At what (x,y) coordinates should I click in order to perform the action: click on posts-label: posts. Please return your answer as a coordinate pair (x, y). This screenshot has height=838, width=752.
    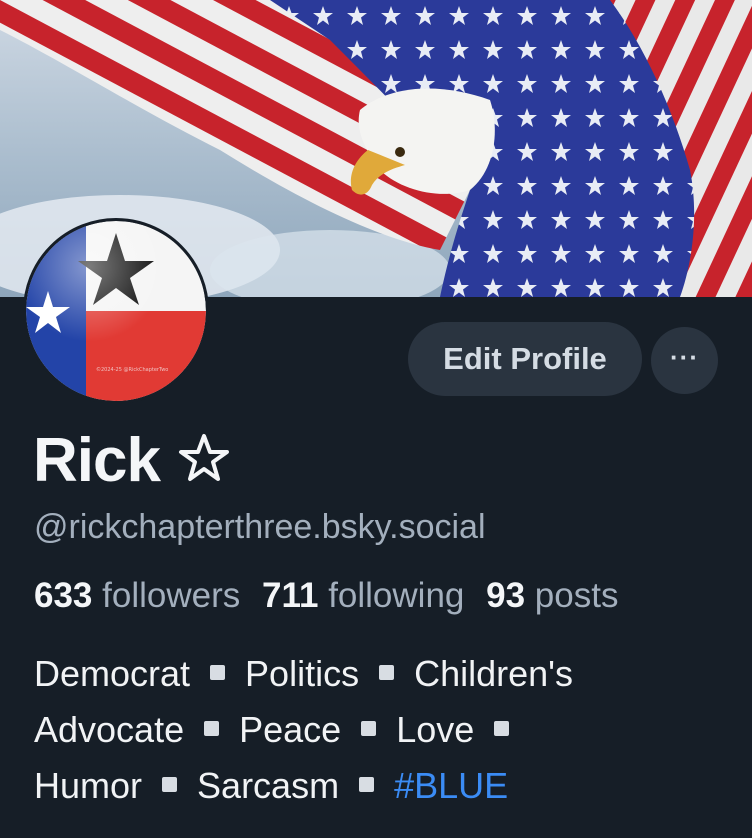
    Looking at the image, I should click on (576, 595).